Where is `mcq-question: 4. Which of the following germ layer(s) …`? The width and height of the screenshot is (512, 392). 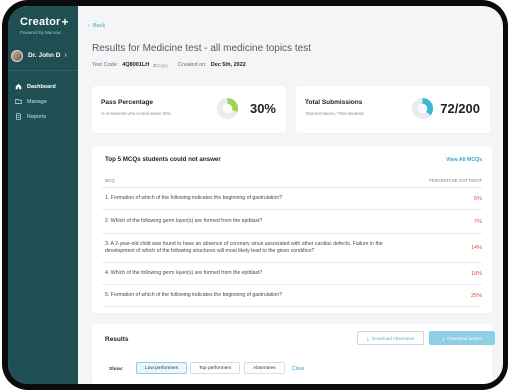
mcq-question: 4. Which of the following germ layer(s) … is located at coordinates (184, 273).